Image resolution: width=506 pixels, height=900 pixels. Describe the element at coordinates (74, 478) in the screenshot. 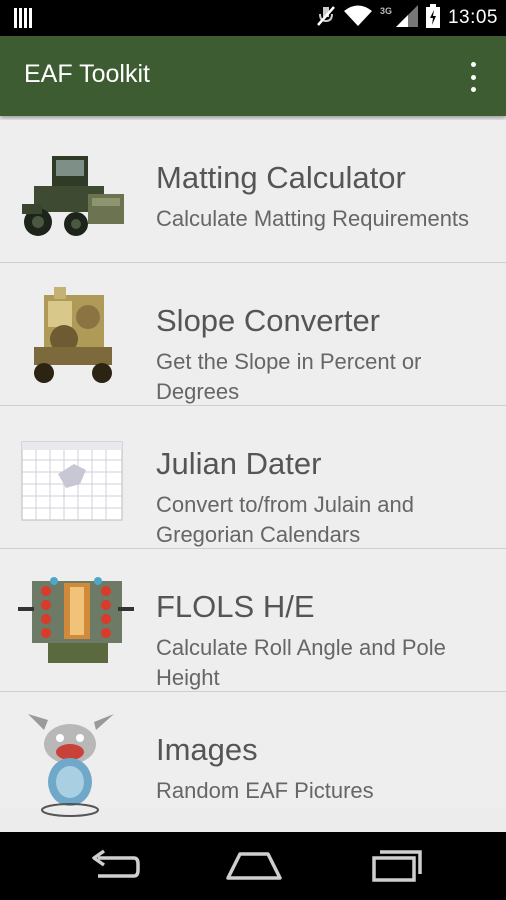

I see `calendar-image` at that location.